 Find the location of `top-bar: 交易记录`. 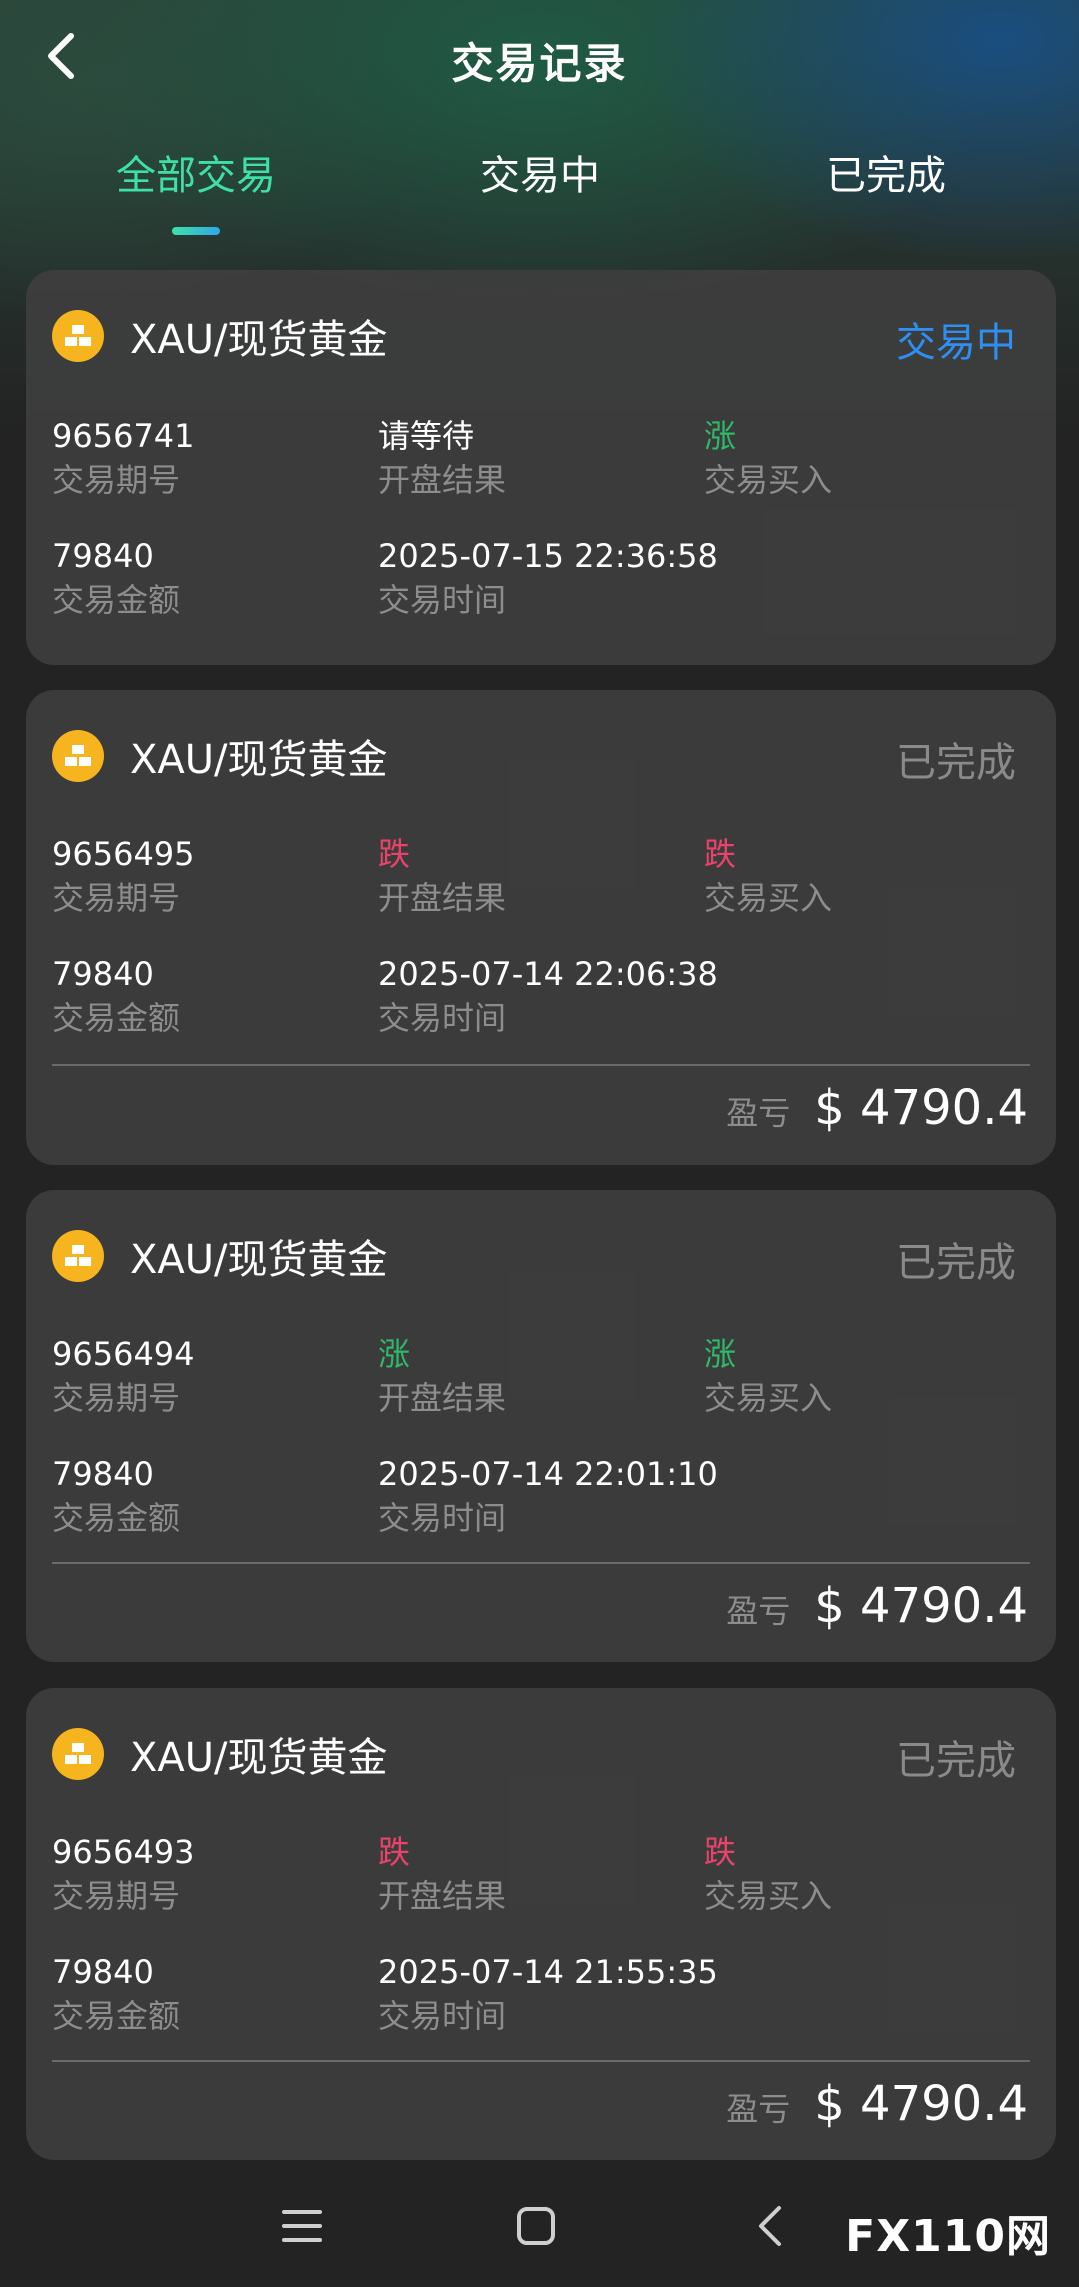

top-bar: 交易记录 is located at coordinates (539, 60).